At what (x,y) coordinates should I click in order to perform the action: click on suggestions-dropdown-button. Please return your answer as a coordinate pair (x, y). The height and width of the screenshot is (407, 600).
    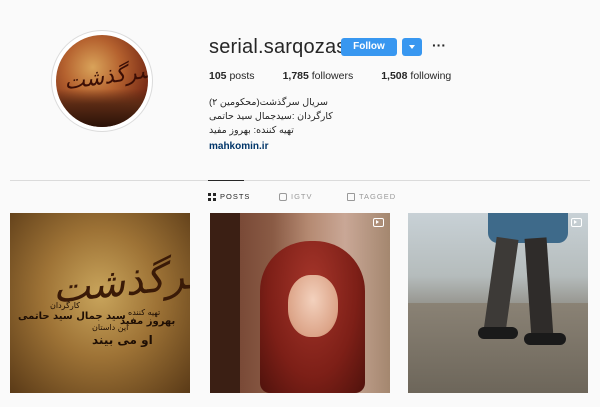
    Looking at the image, I should click on (412, 47).